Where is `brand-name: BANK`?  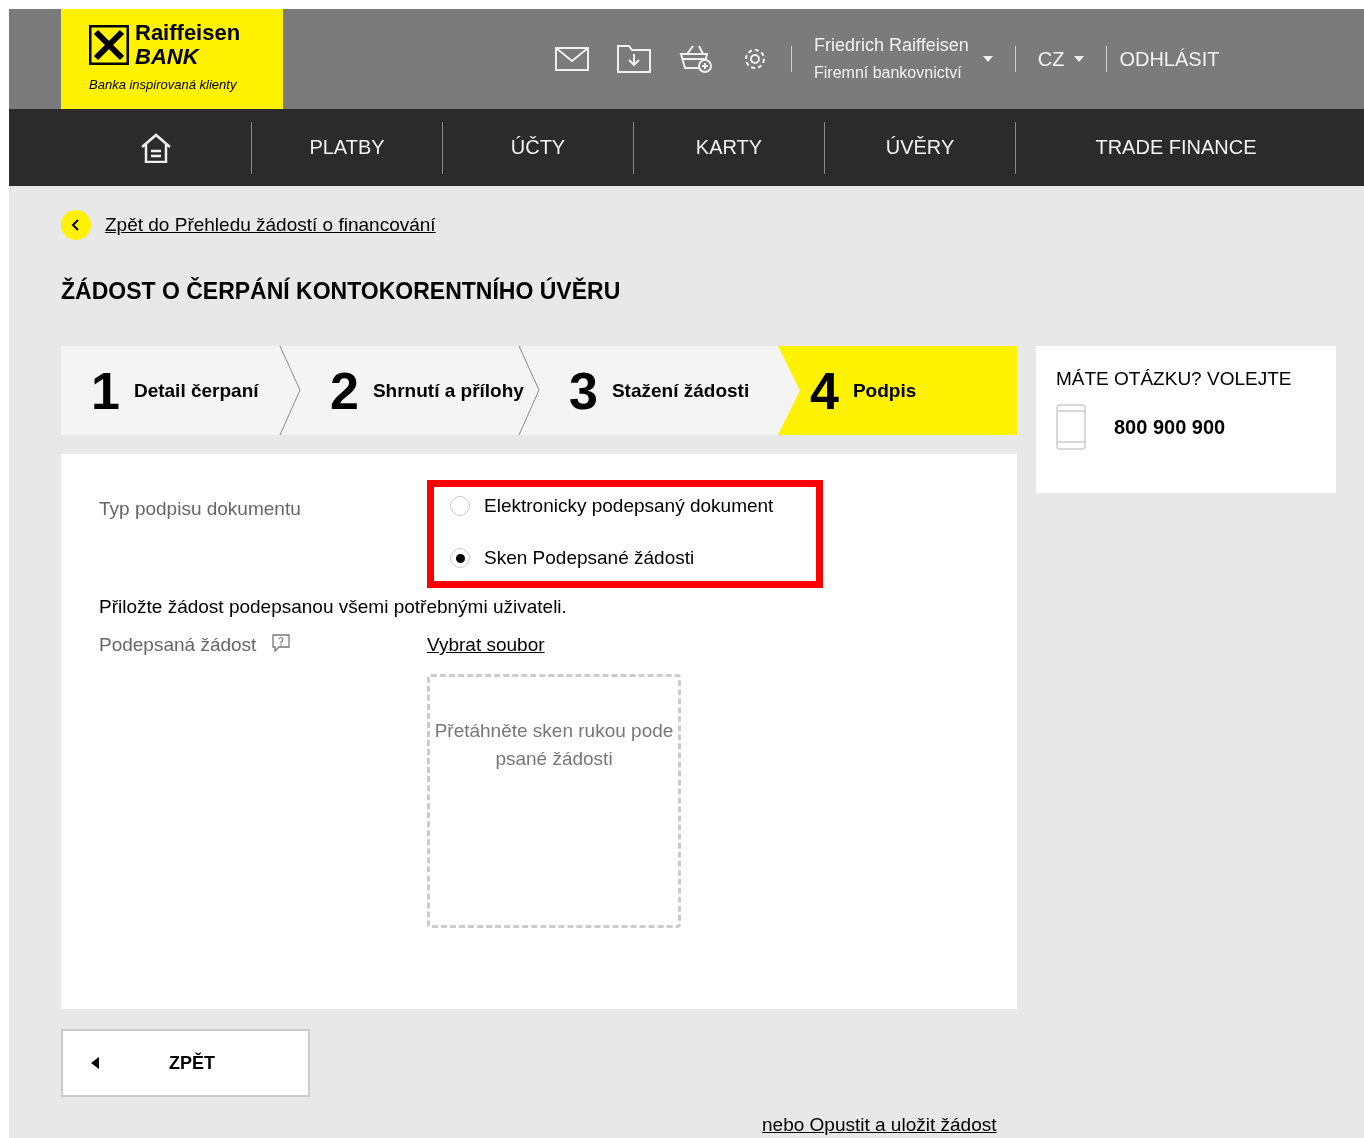 brand-name: BANK is located at coordinates (168, 57).